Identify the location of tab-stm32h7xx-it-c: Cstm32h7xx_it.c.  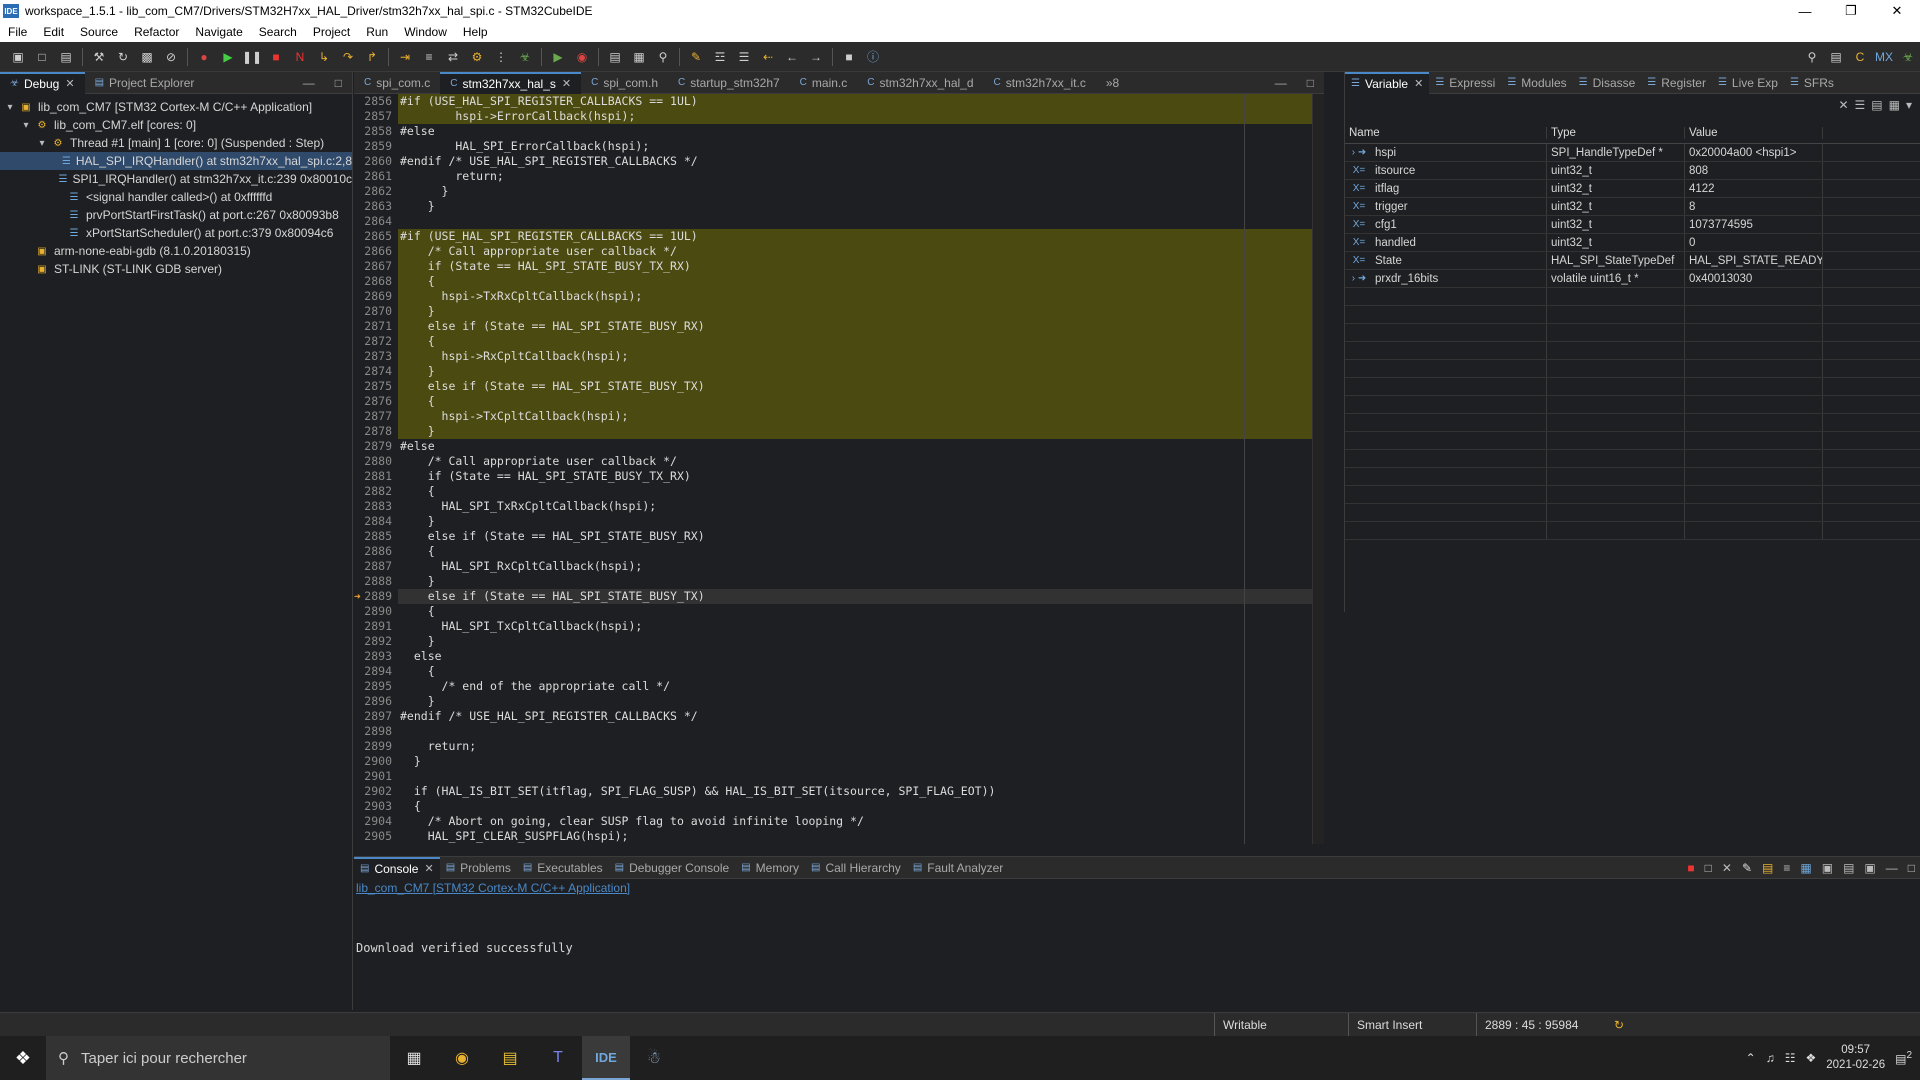
(1040, 83).